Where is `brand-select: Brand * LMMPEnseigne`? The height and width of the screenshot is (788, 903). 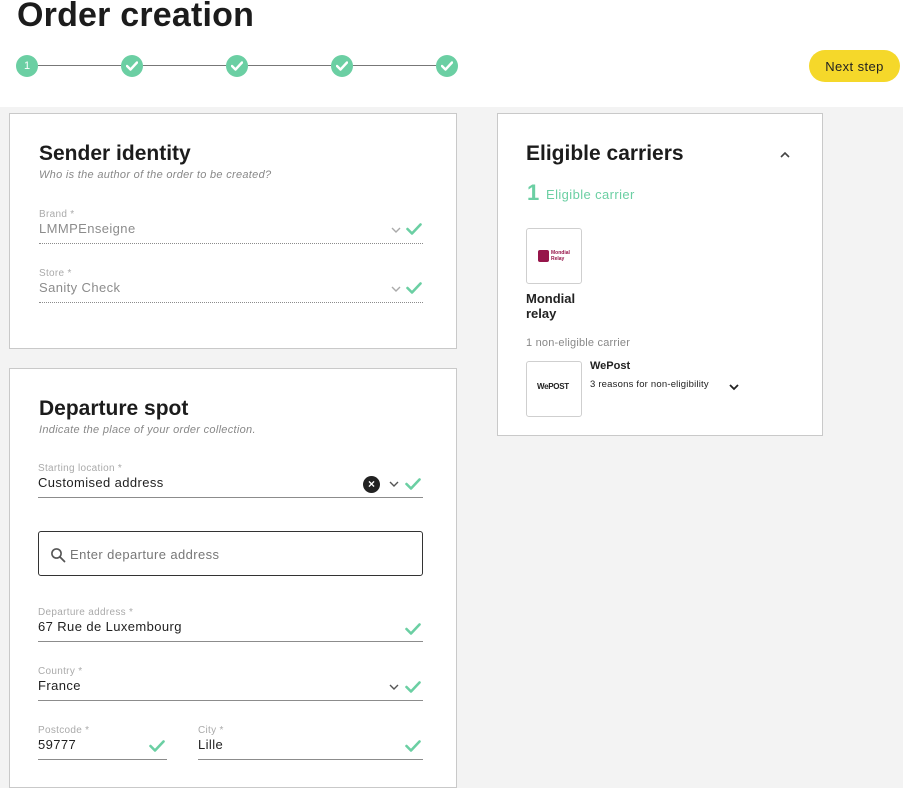
brand-select: Brand * LMMPEnseigne is located at coordinates (231, 226).